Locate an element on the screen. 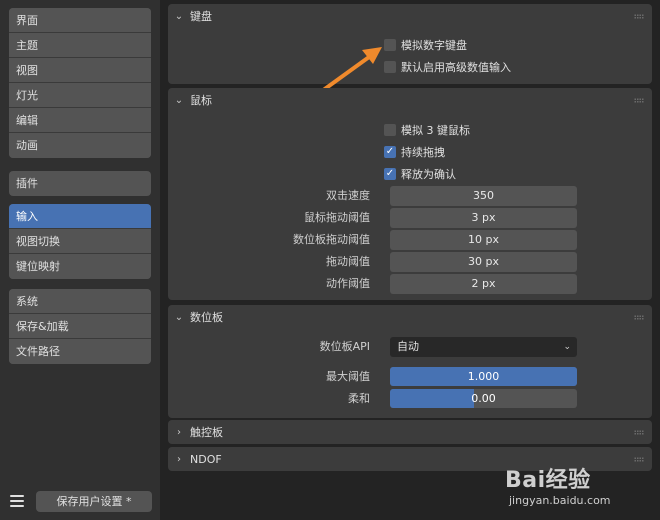 The height and width of the screenshot is (520, 660). watermark-url: jingyan.baidu.com is located at coordinates (560, 500).